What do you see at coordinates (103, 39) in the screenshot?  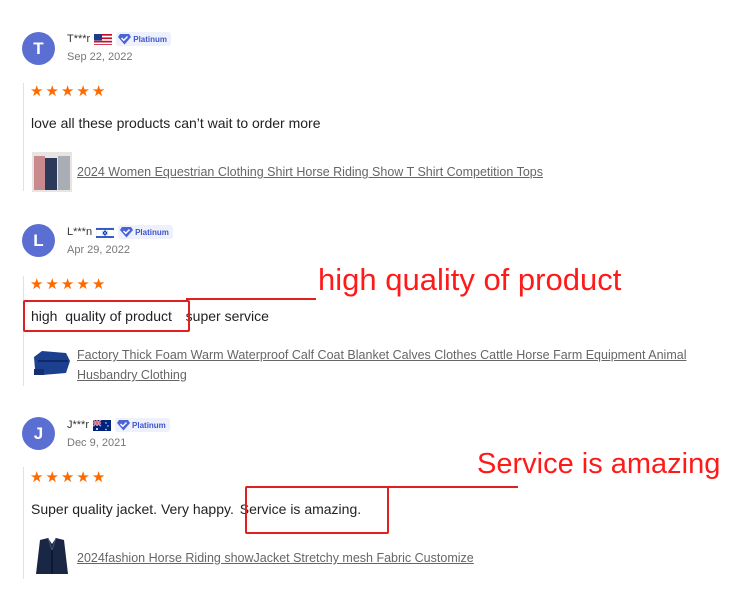 I see `us-flag-icon` at bounding box center [103, 39].